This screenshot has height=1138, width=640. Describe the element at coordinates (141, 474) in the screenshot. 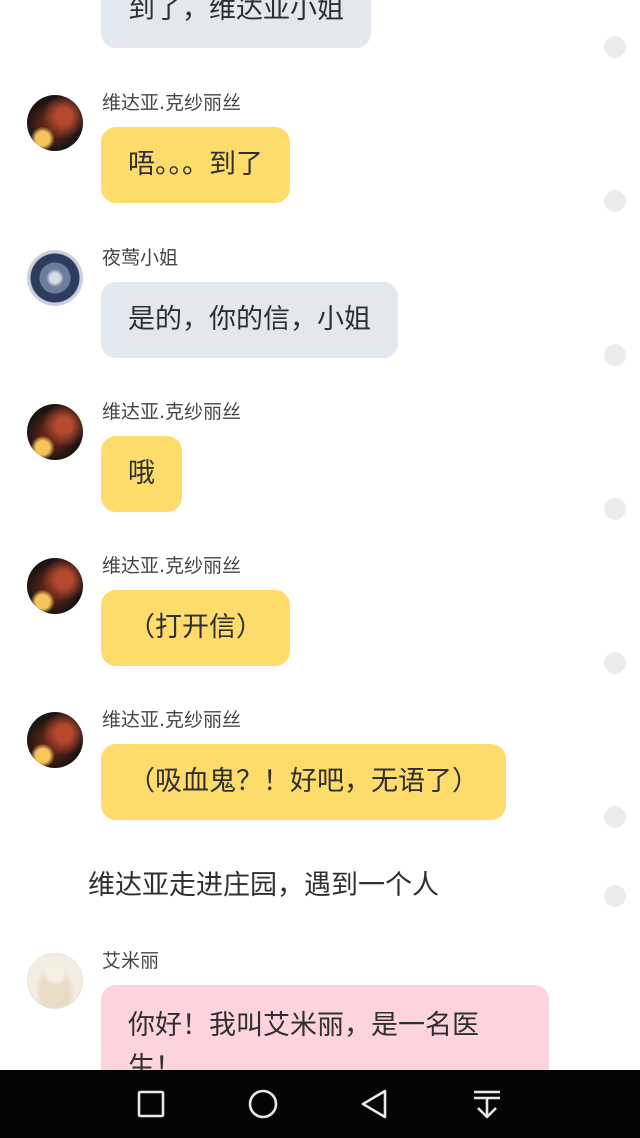

I see `message-bubble: 哦` at that location.